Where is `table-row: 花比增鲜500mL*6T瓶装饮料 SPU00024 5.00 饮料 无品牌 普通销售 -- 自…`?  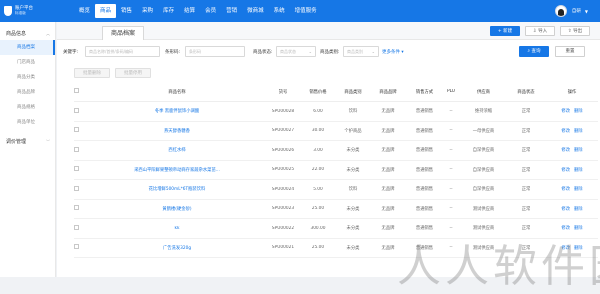 table-row: 花比增鲜500mL*6T瓶装饮料 SPU00024 5.00 饮料 无品牌 普通销售 -- 自… is located at coordinates (336, 190).